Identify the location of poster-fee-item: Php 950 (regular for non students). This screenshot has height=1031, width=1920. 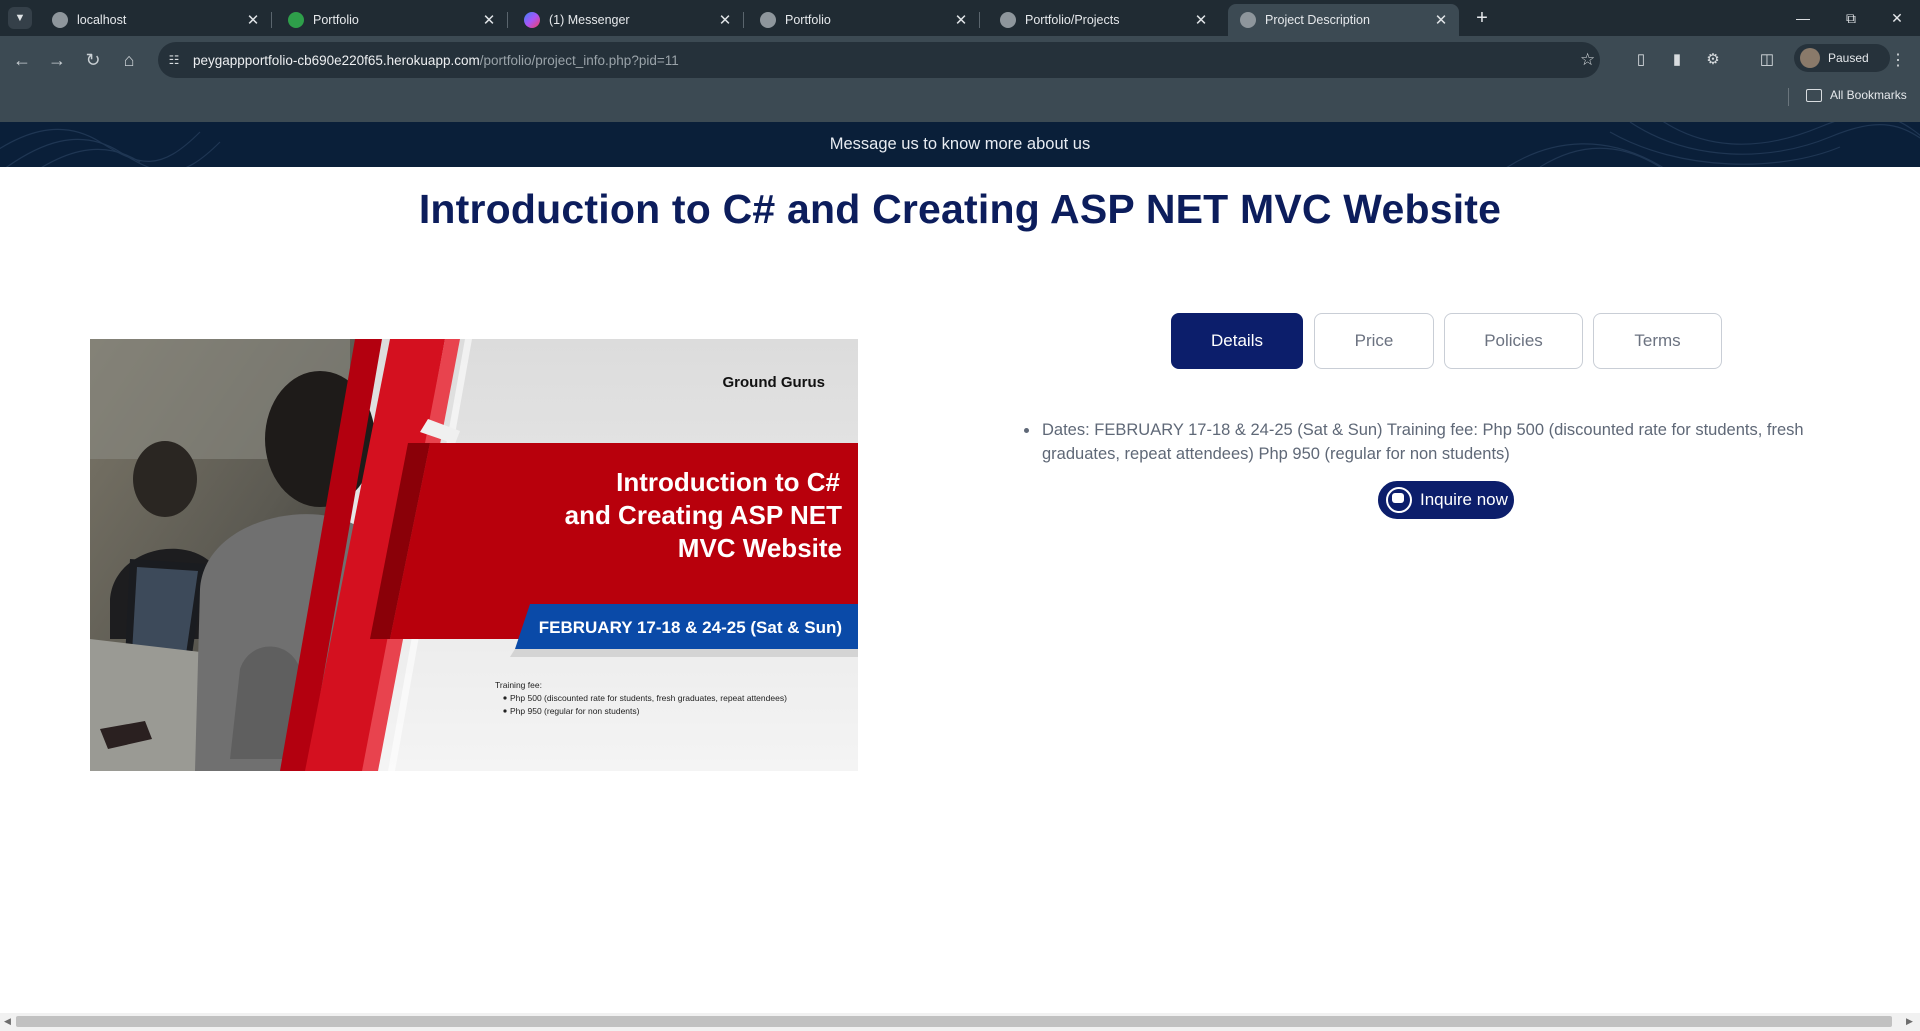
(575, 711).